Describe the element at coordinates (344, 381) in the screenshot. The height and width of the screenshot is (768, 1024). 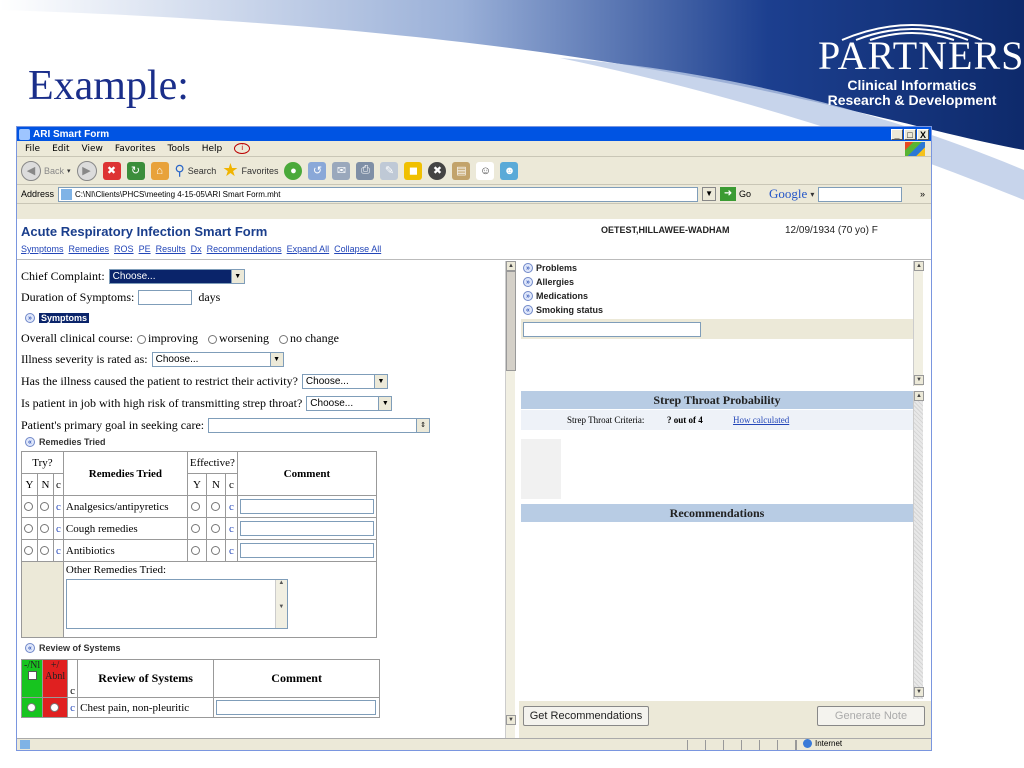
I see `restrict-activity-select: Choose... ▼` at that location.